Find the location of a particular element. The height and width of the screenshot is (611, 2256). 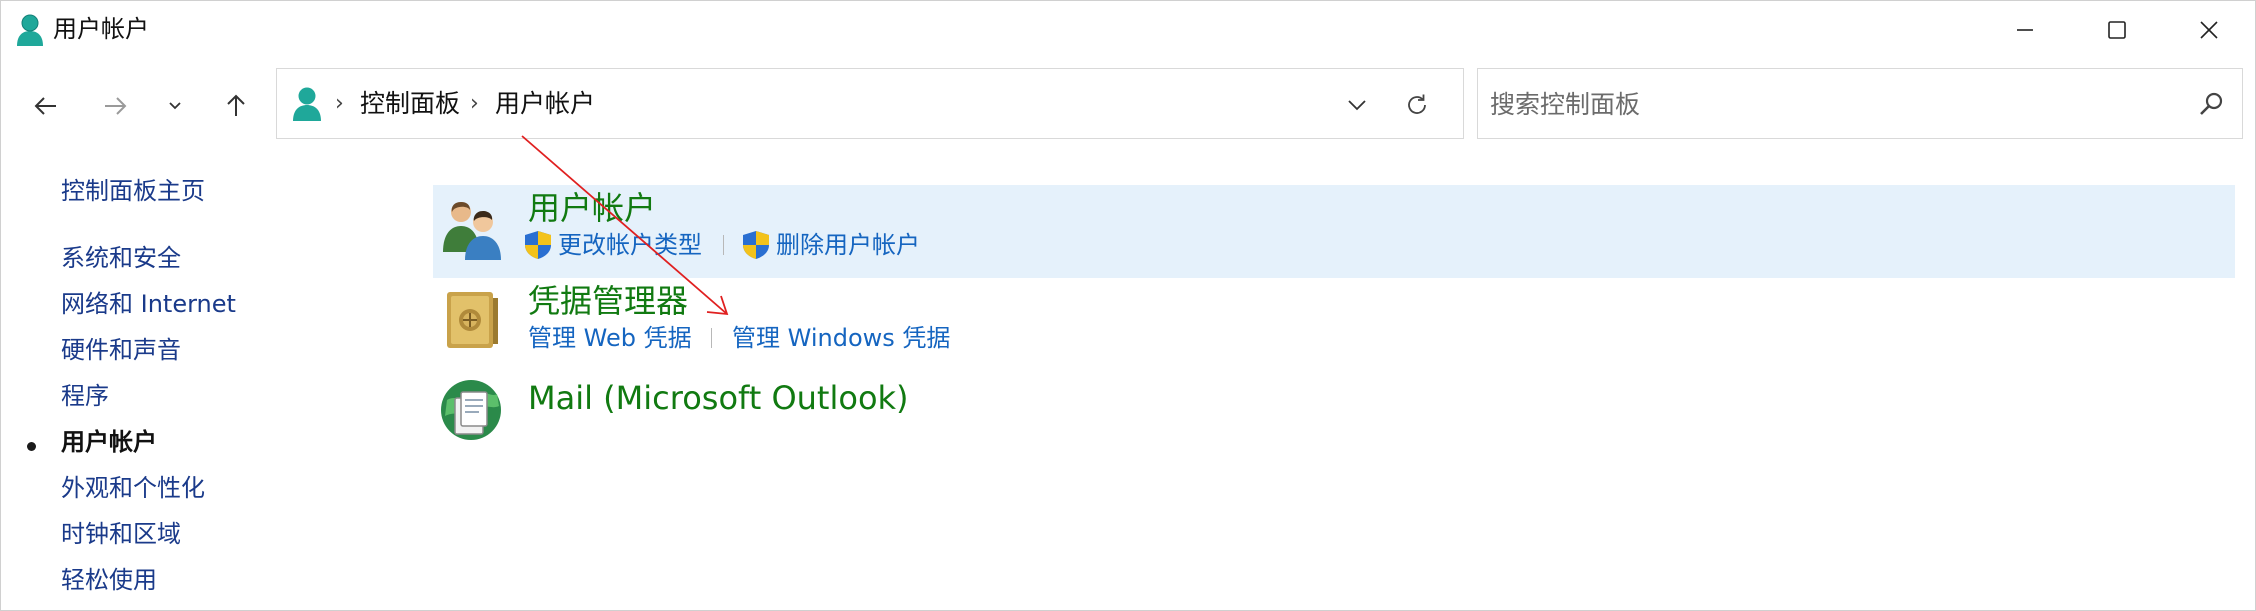

close-icon is located at coordinates (2209, 30).